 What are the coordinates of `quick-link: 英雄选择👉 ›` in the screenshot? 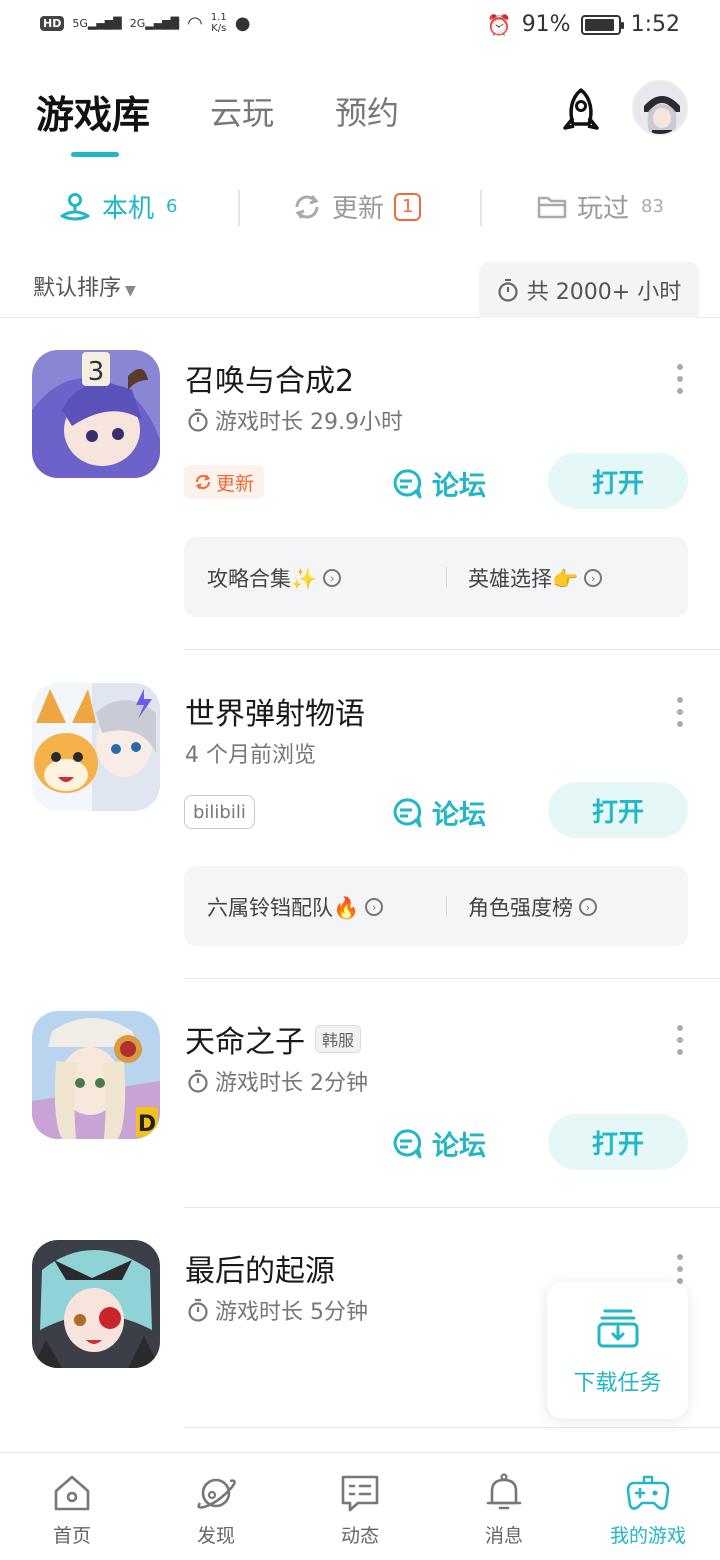 It's located at (535, 578).